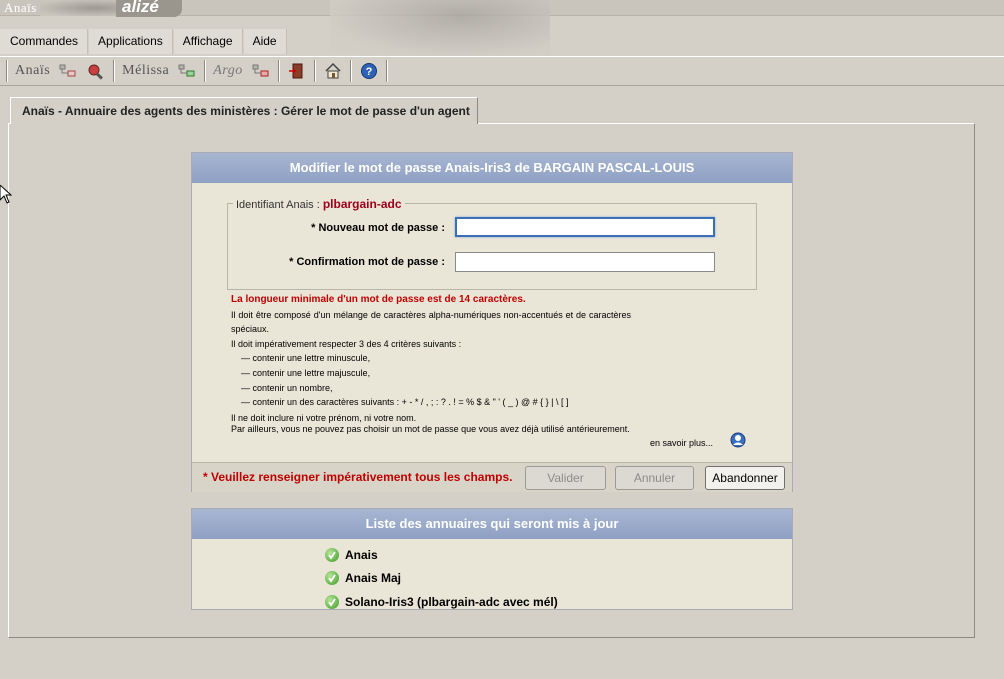 The height and width of the screenshot is (679, 1004). I want to click on rule-criterion: — contenir une lettre minuscule,, so click(306, 358).